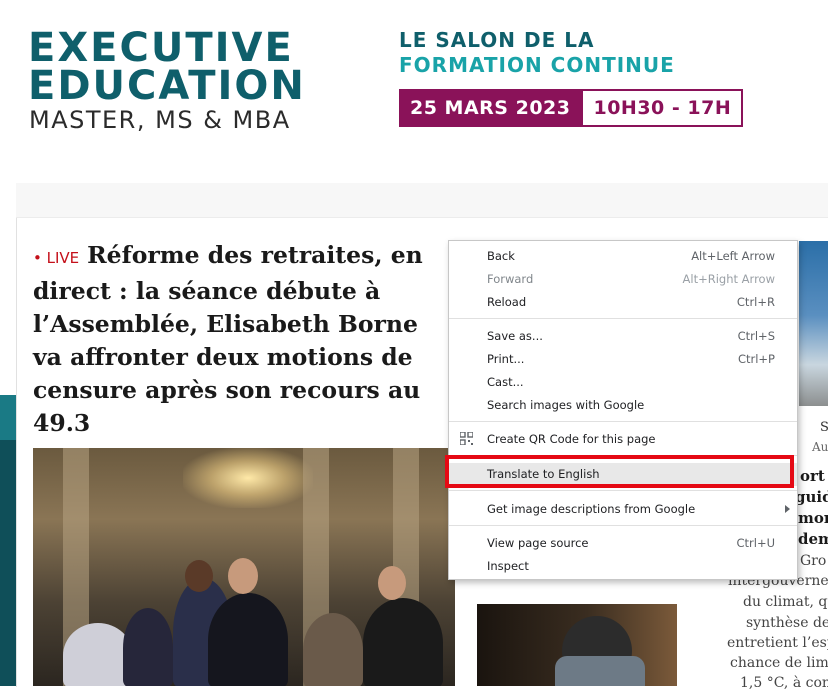  Describe the element at coordinates (600, 671) in the screenshot. I see `thumbnail-shirt` at that location.